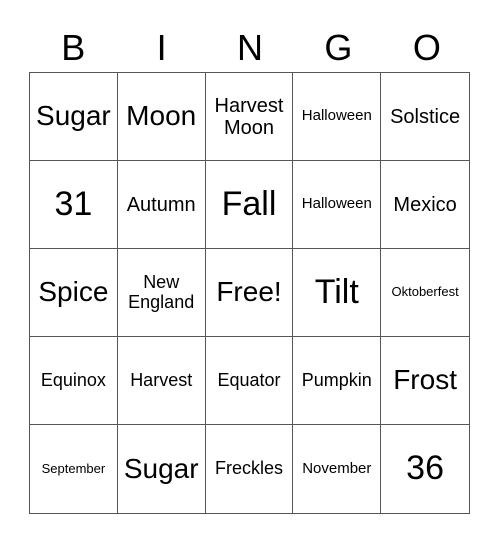  What do you see at coordinates (426, 47) in the screenshot?
I see `header-letter-o: O` at bounding box center [426, 47].